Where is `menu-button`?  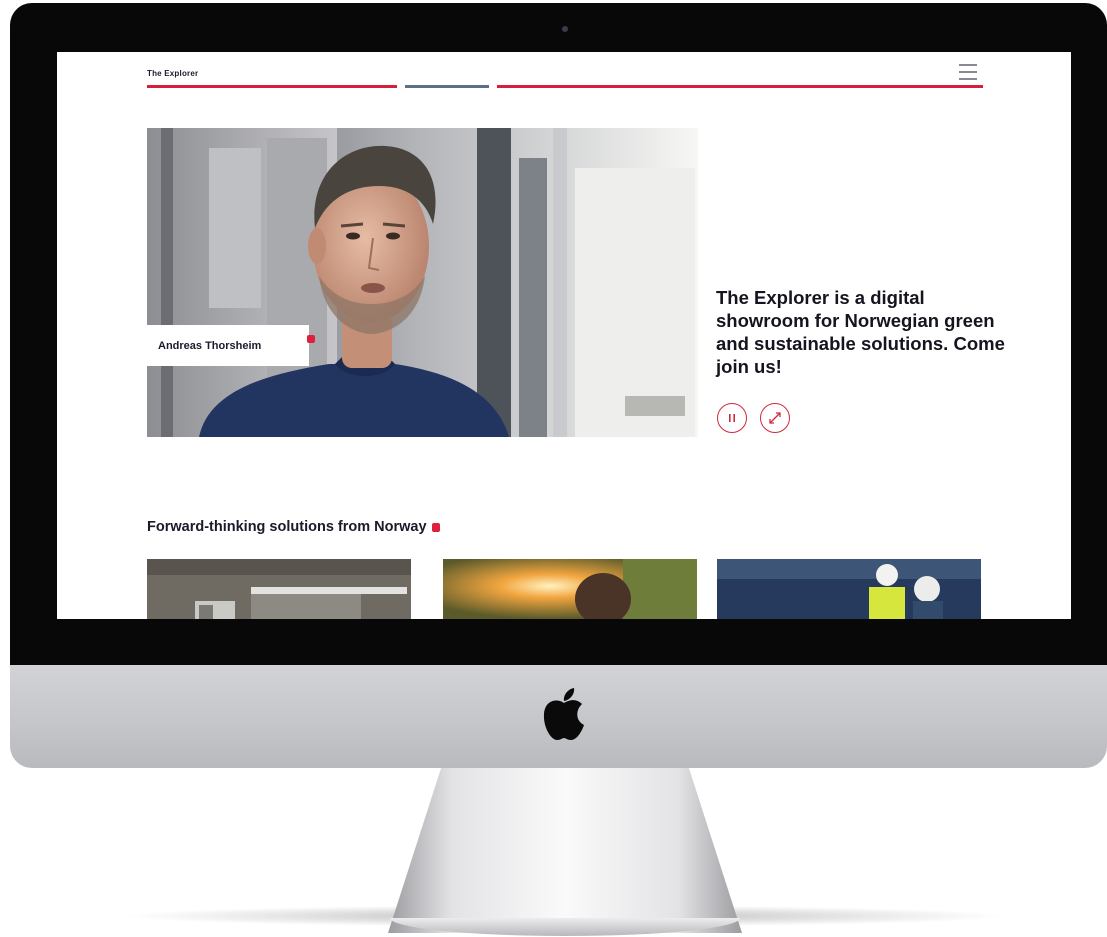 menu-button is located at coordinates (968, 72).